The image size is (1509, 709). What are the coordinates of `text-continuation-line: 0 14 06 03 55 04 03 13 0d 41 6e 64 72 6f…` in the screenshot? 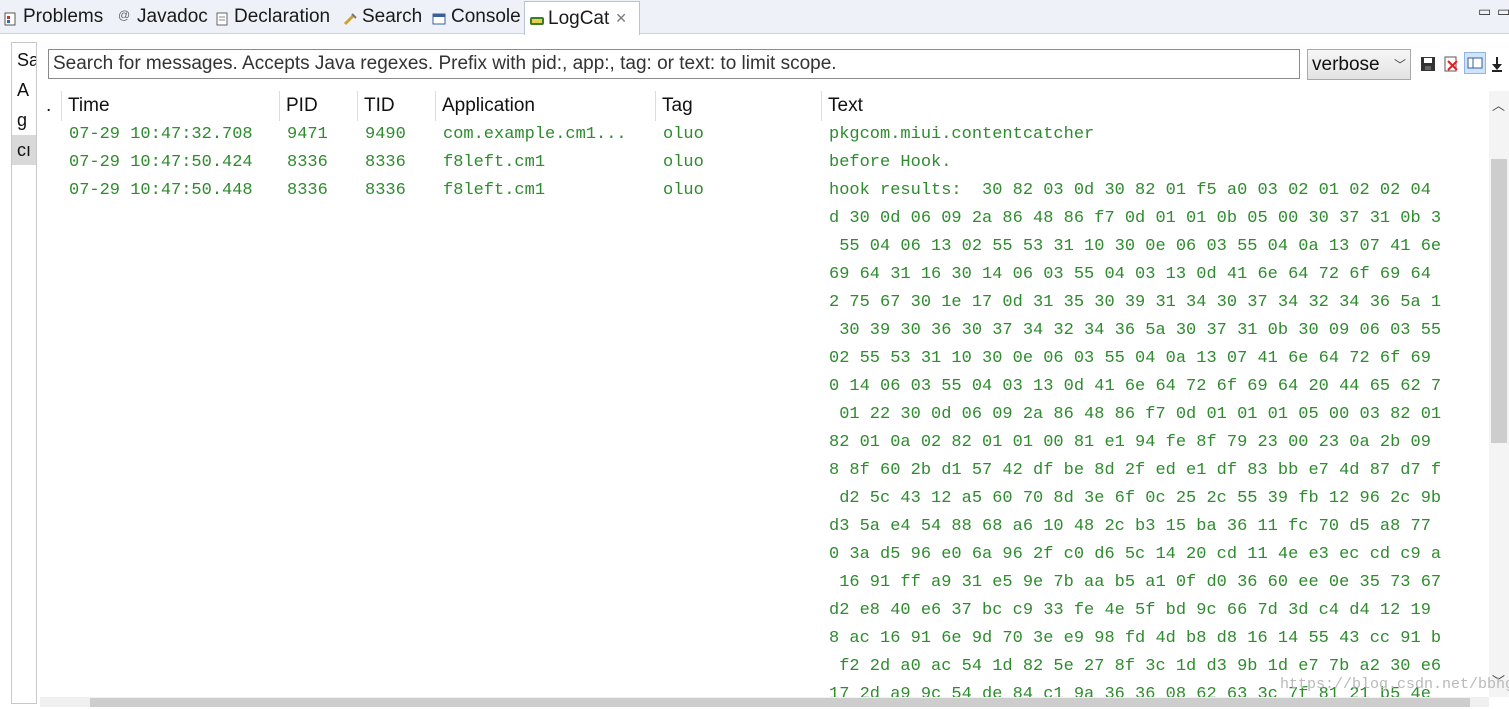 It's located at (1135, 386).